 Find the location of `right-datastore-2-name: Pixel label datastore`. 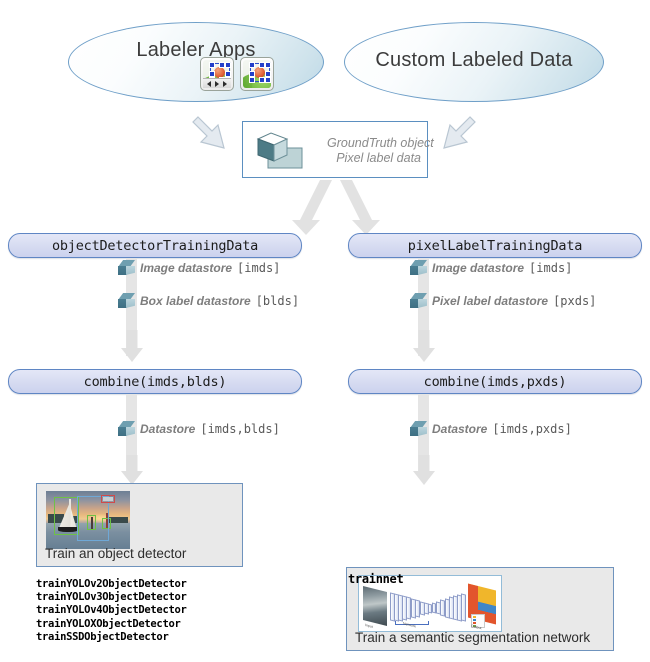

right-datastore-2-name: Pixel label datastore is located at coordinates (490, 301).